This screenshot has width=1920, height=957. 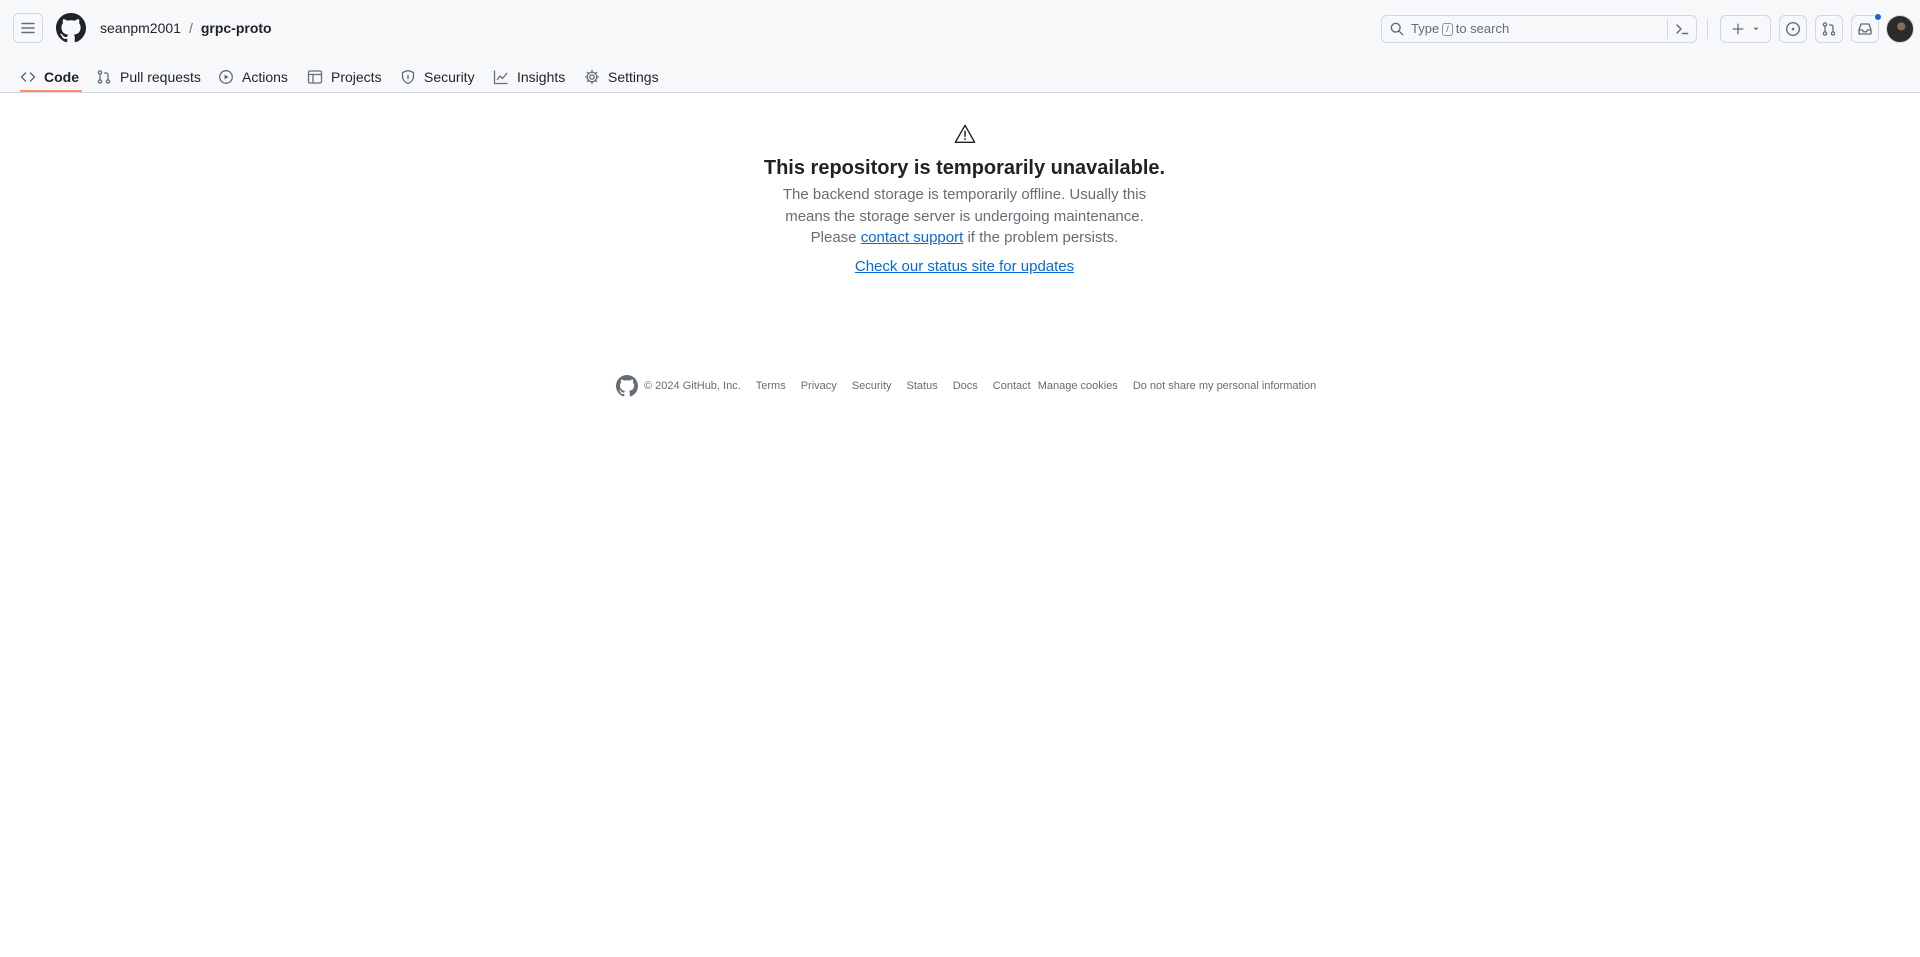 I want to click on active-tab-indicator, so click(x=51, y=91).